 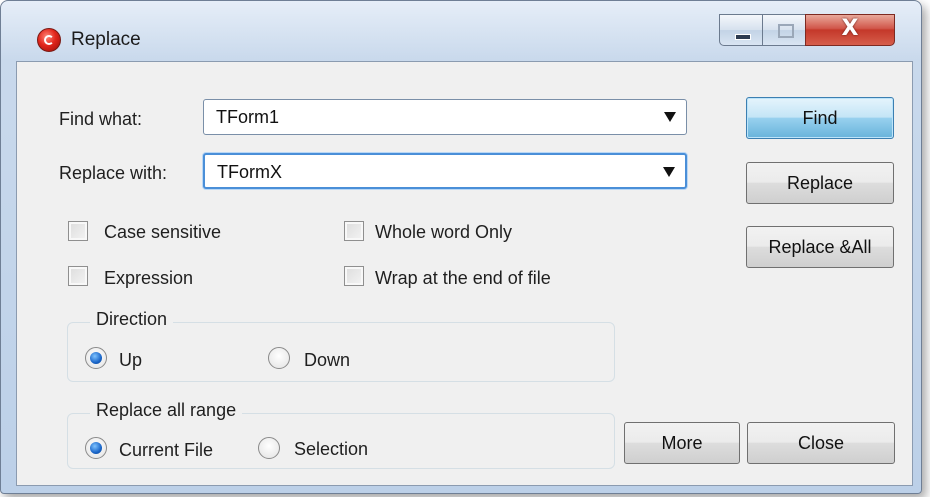 I want to click on wrap-label: Wrap at the end of file, so click(x=463, y=278).